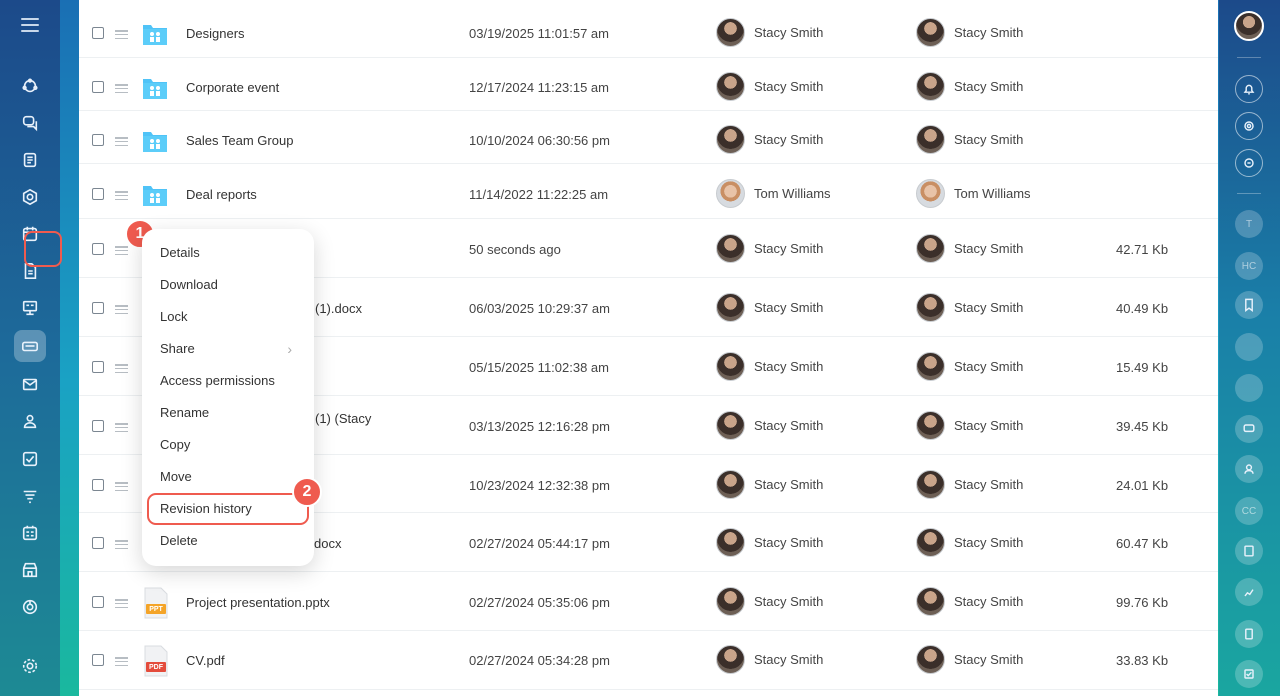  I want to click on file-name: CV.pdf, so click(205, 660).